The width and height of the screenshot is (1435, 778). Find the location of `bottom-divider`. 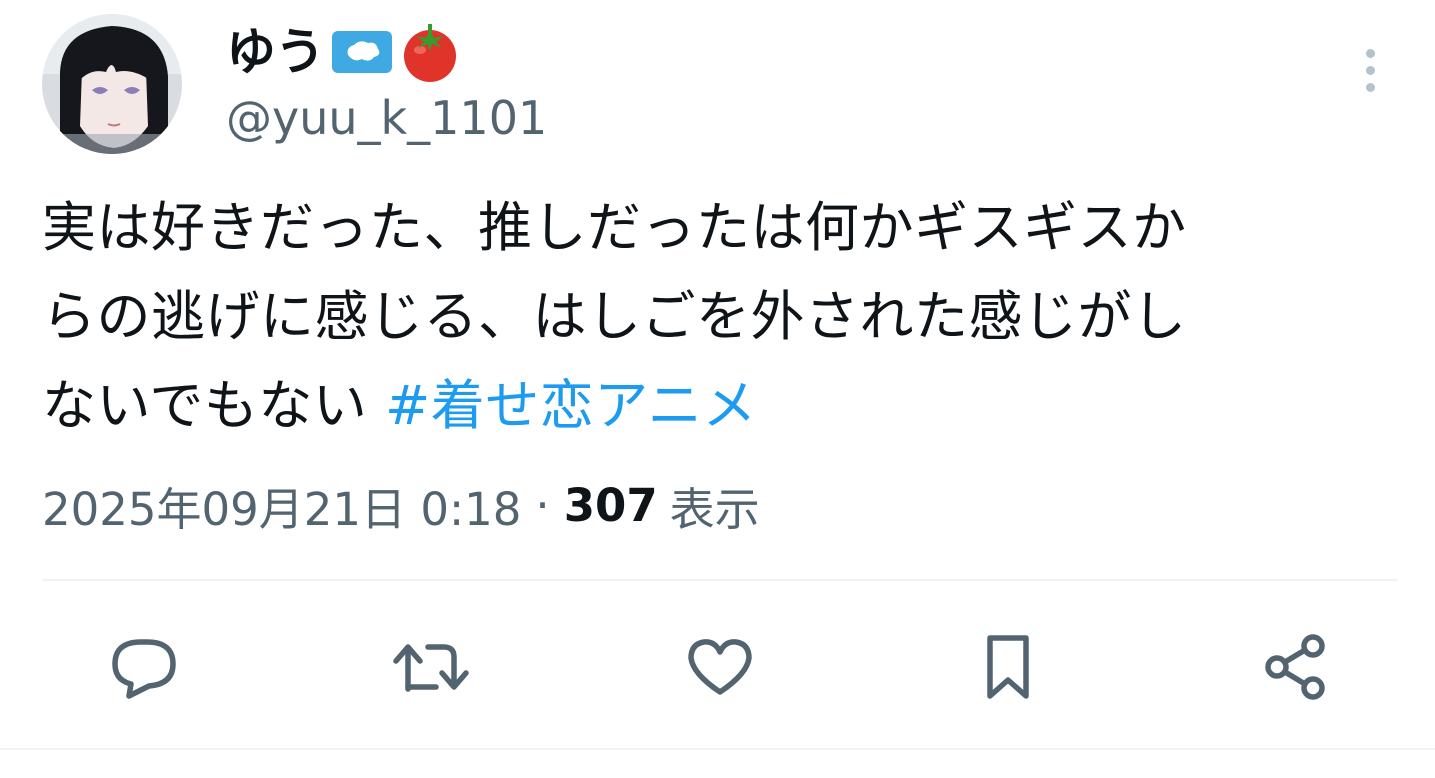

bottom-divider is located at coordinates (717, 749).